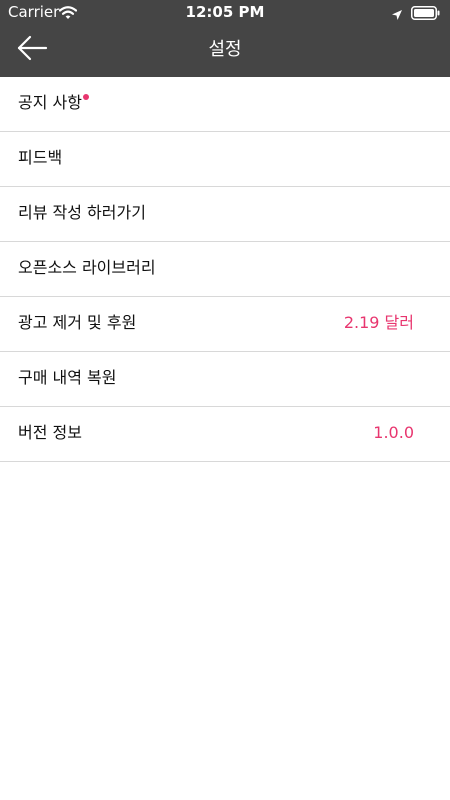 The width and height of the screenshot is (450, 800). I want to click on settings-item-open-source: 오픈소스 라이브러리, so click(225, 269).